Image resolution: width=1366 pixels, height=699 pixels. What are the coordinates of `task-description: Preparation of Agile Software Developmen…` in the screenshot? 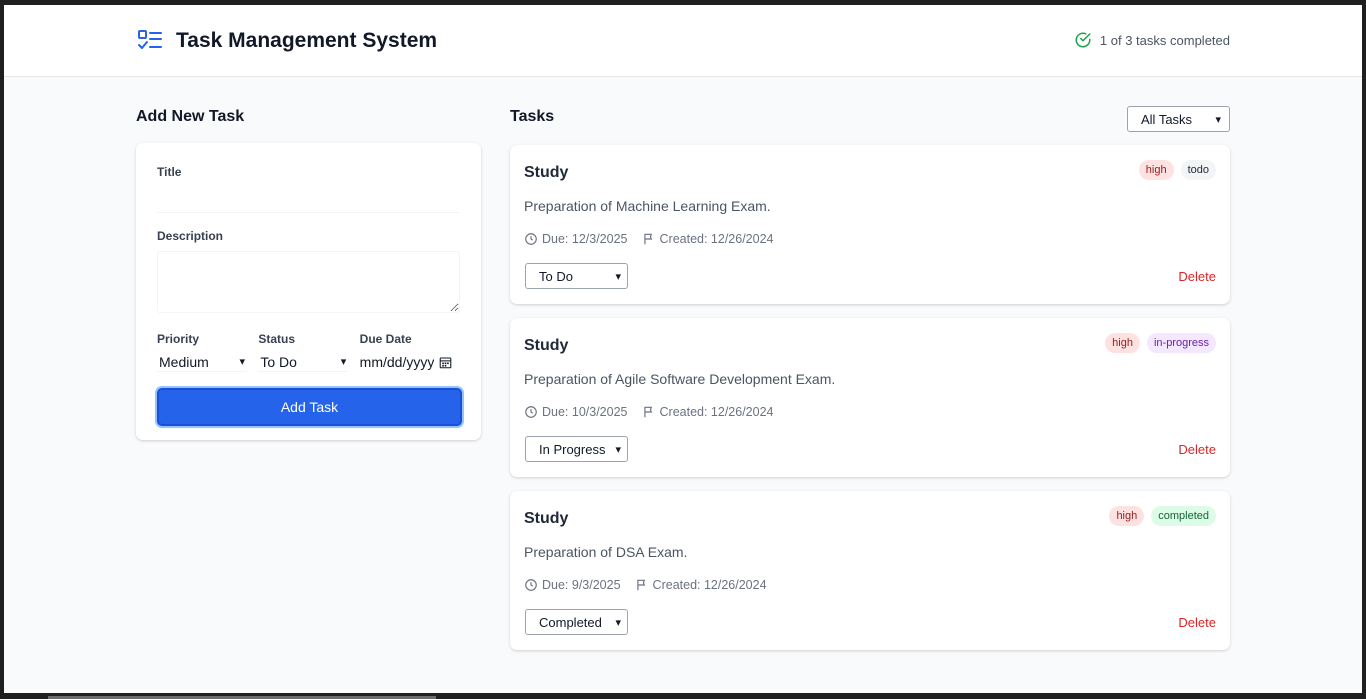 It's located at (680, 379).